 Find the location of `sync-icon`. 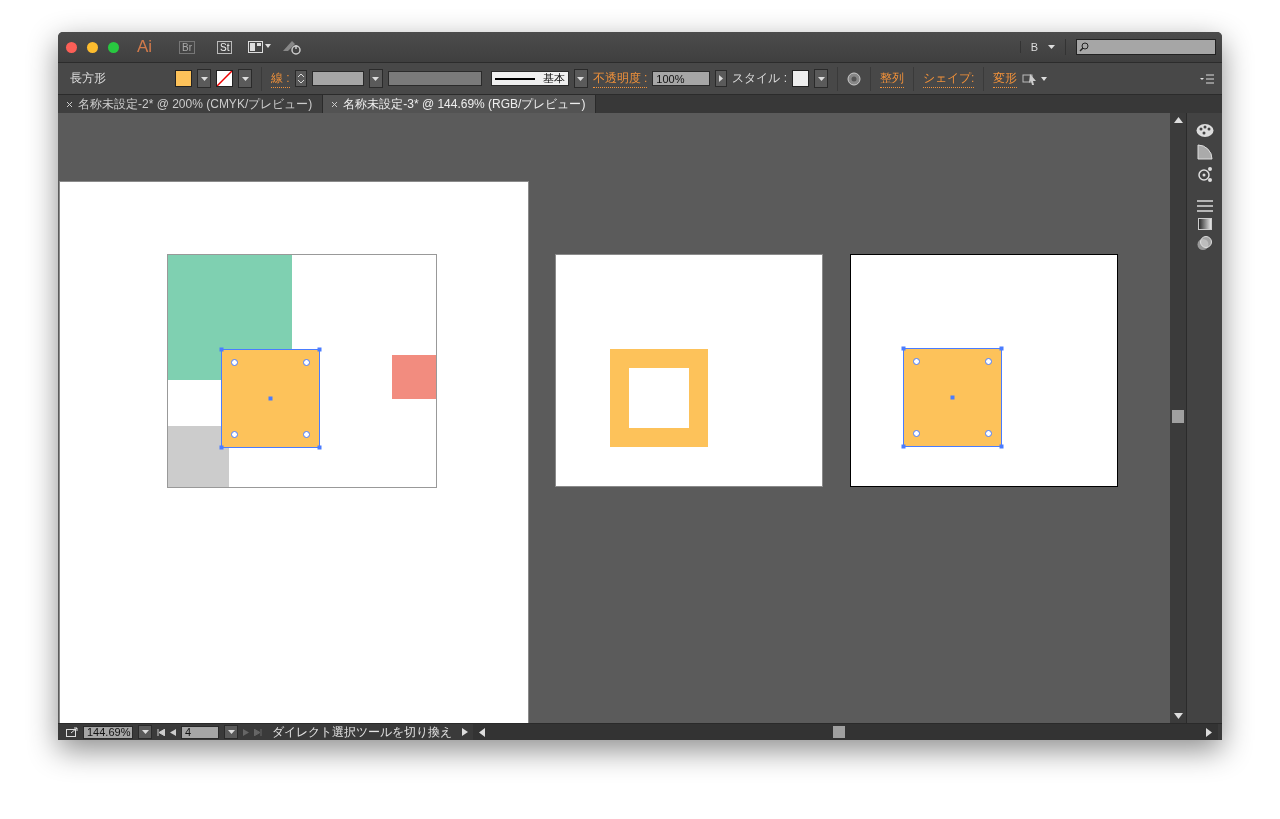

sync-icon is located at coordinates (292, 47).